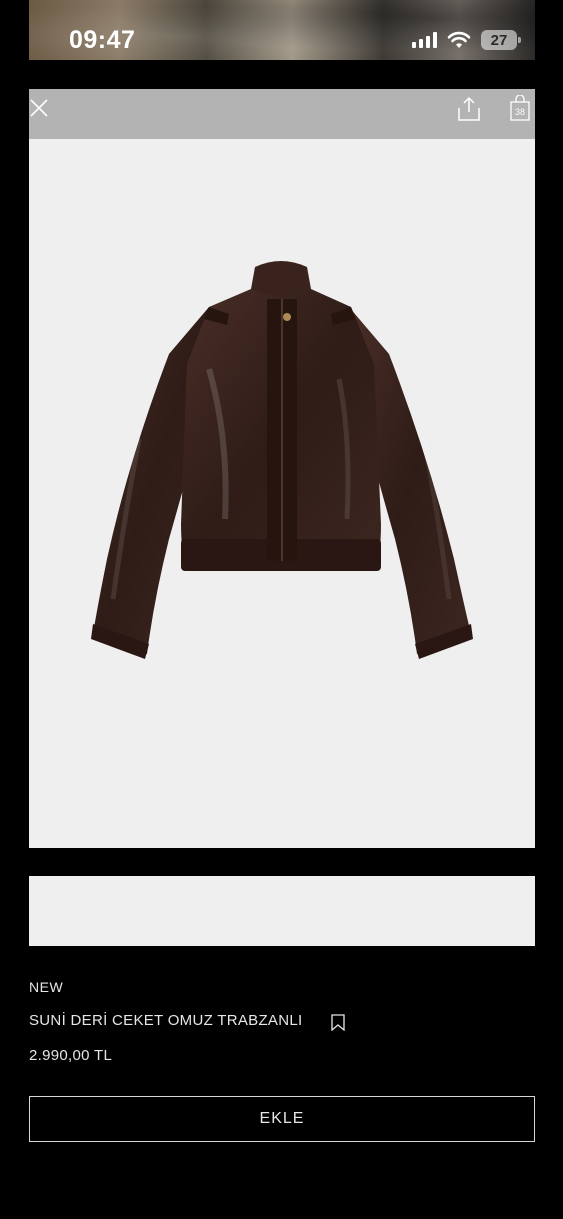  What do you see at coordinates (166, 1020) in the screenshot?
I see `product-name: SUNİ DERİ CEKET OMUZ TRABZANLI` at bounding box center [166, 1020].